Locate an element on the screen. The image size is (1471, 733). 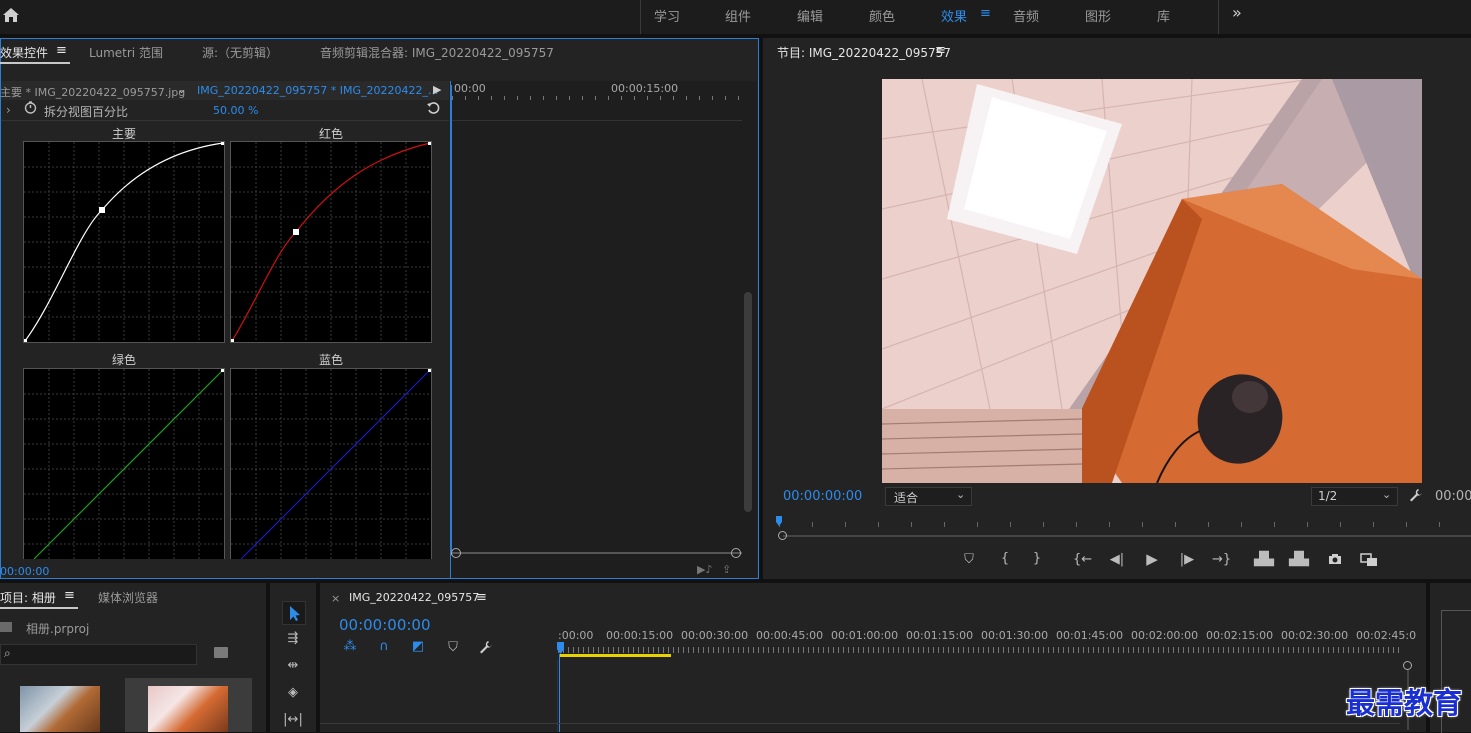
track-select-tool-icon: ⇶ is located at coordinates (293, 639).